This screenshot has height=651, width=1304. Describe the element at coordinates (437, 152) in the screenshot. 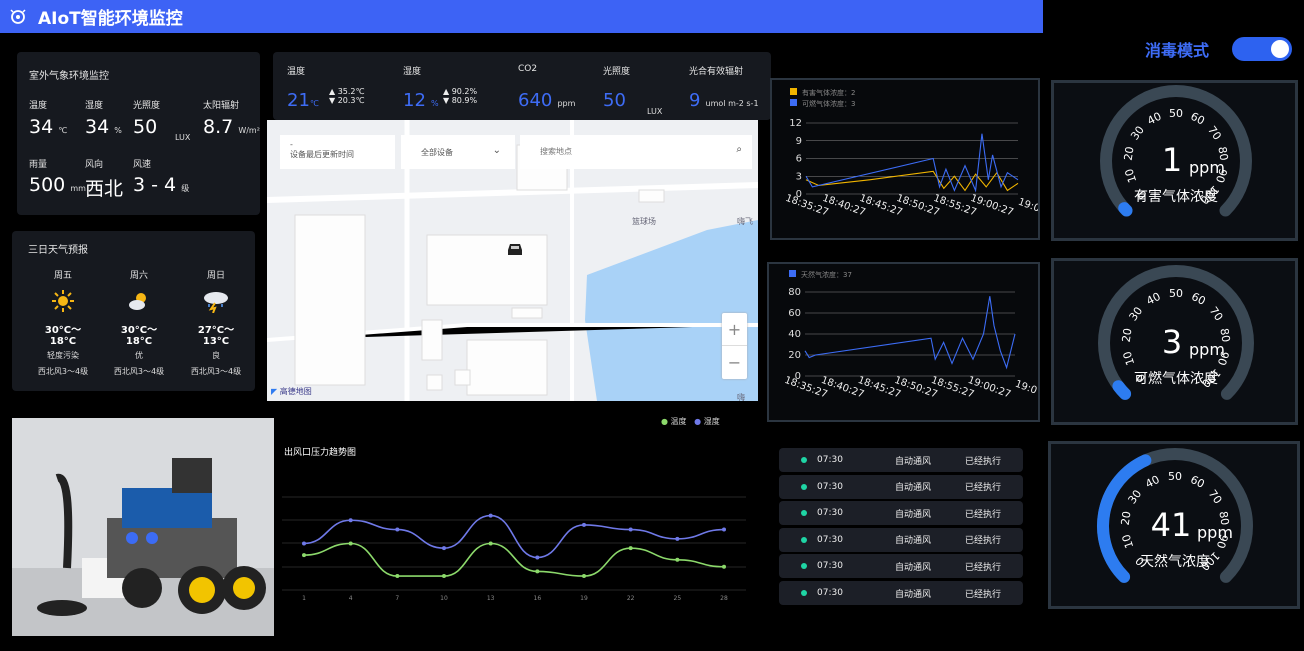

I see `device-select-value: 全部设备` at that location.